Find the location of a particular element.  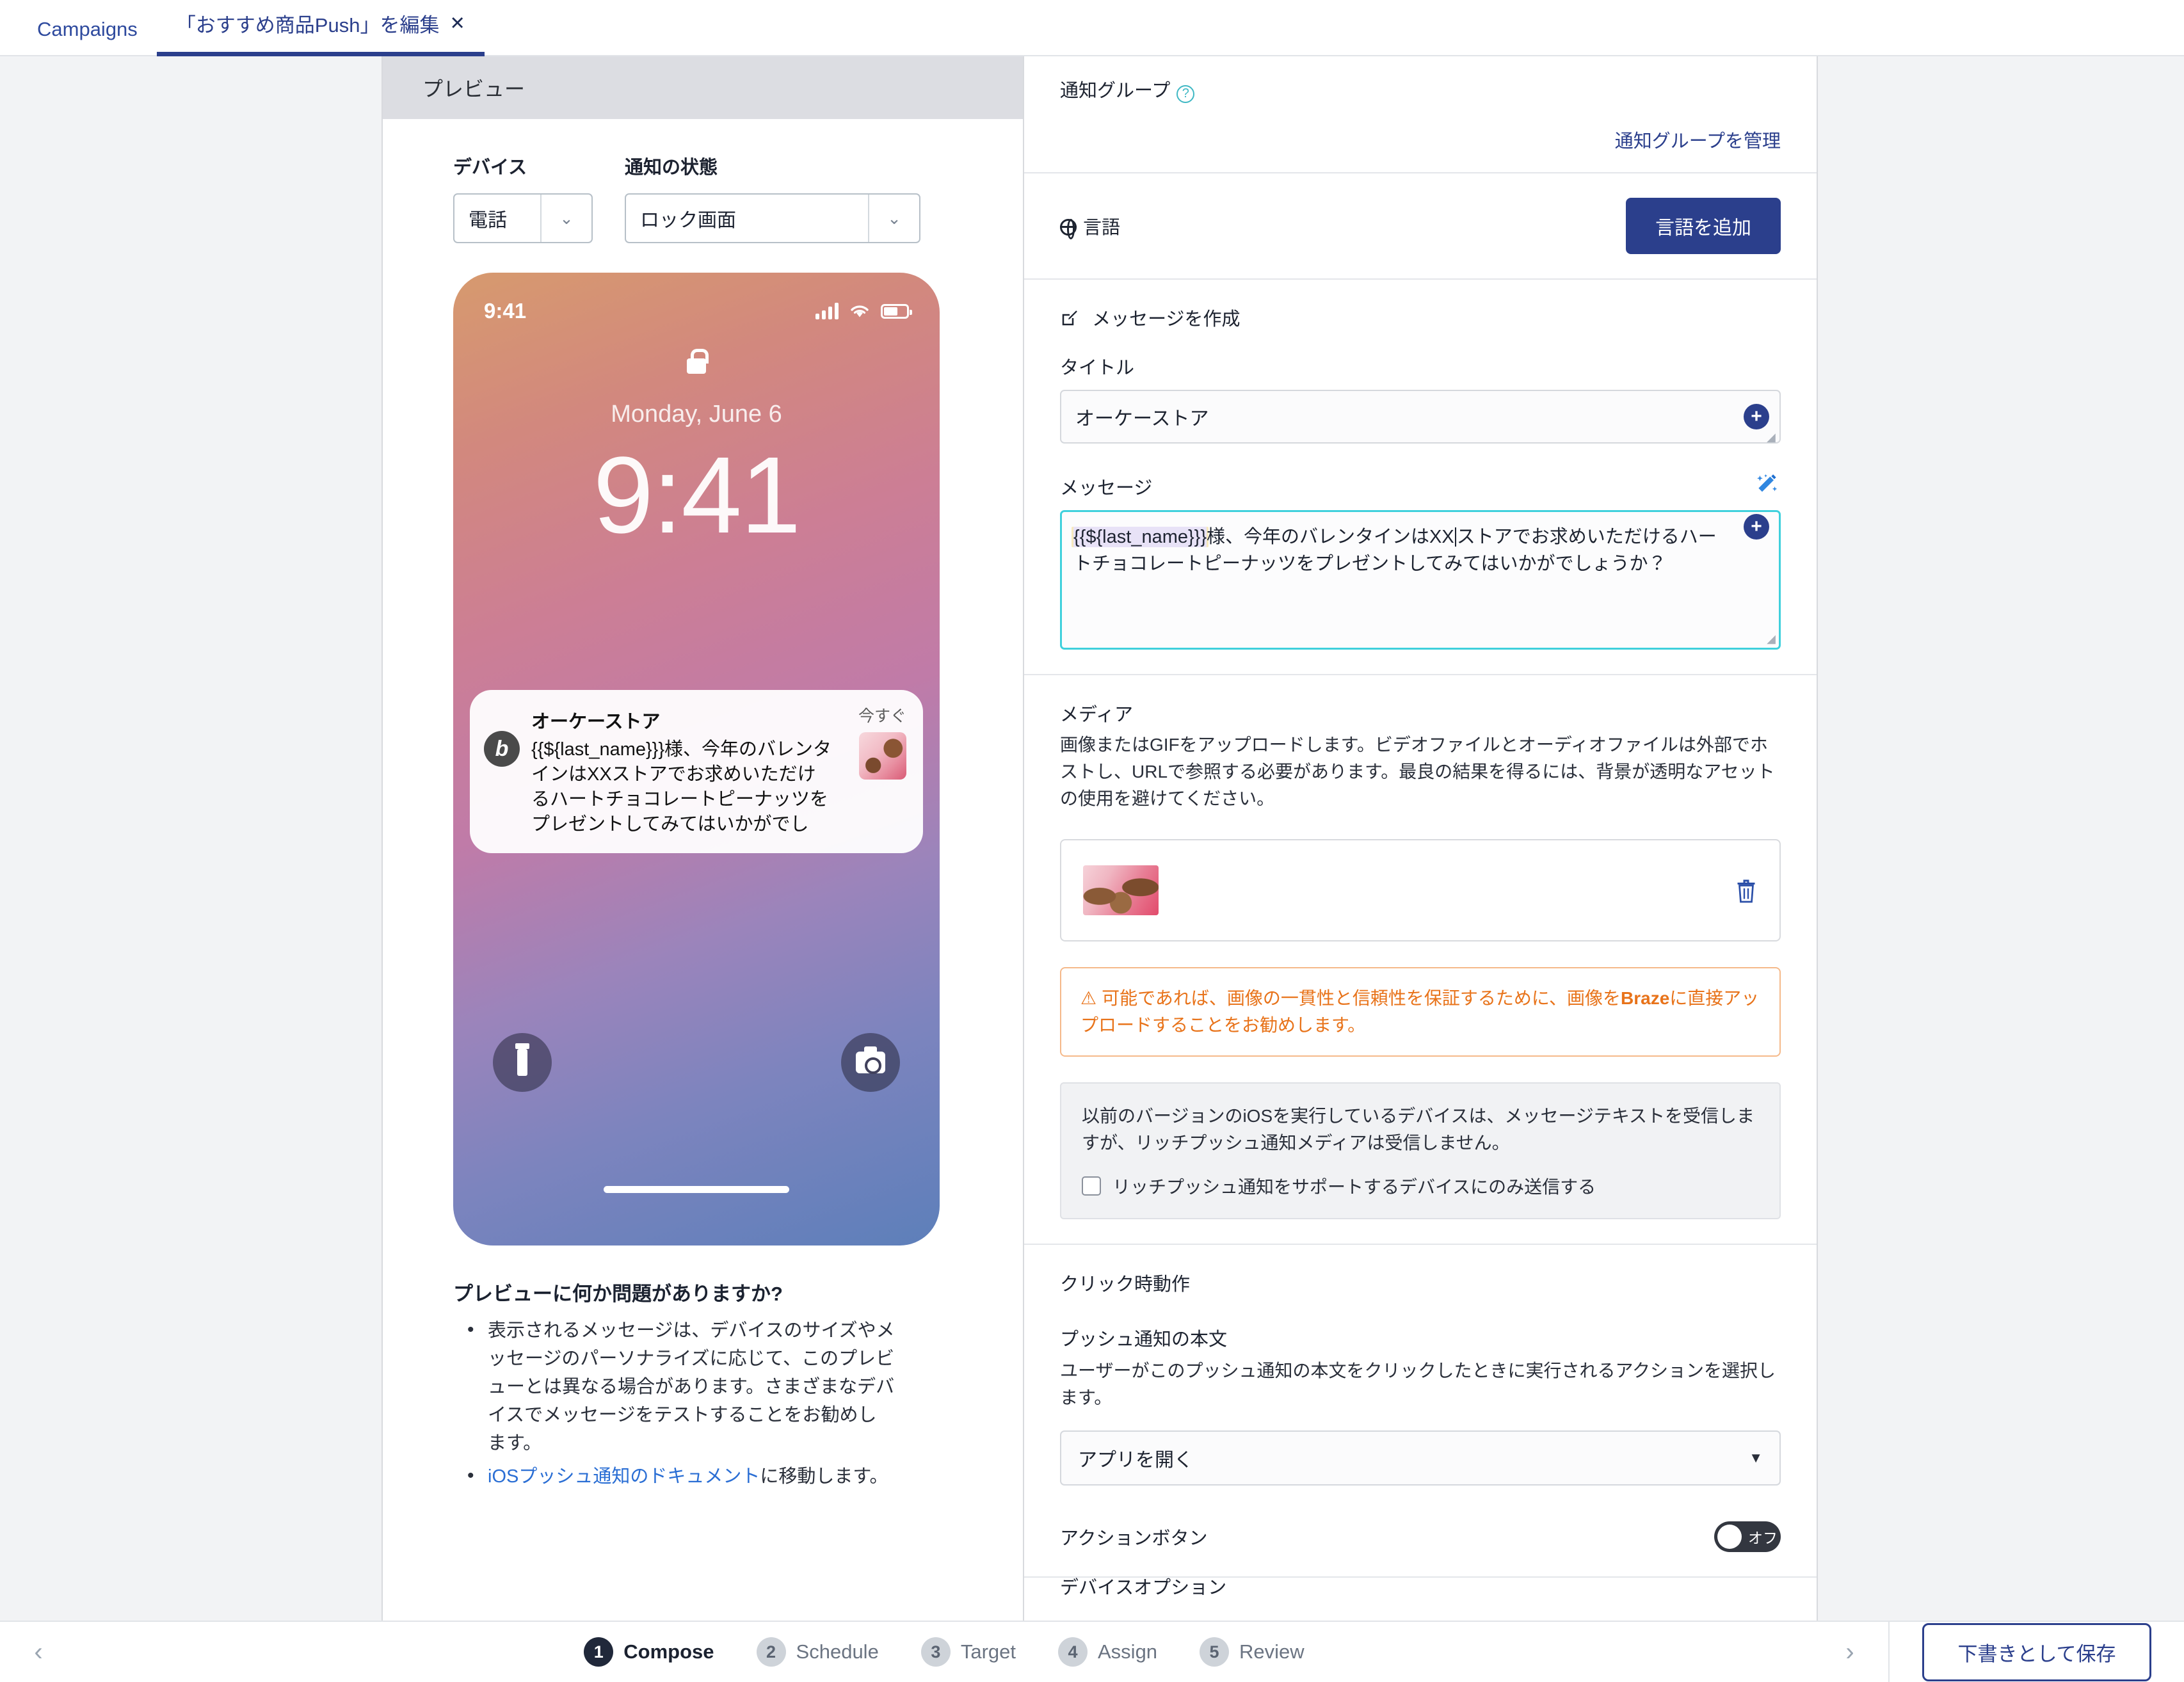

notification-group-section: 通知グループ? 通知グループを管理 is located at coordinates (1421, 114).